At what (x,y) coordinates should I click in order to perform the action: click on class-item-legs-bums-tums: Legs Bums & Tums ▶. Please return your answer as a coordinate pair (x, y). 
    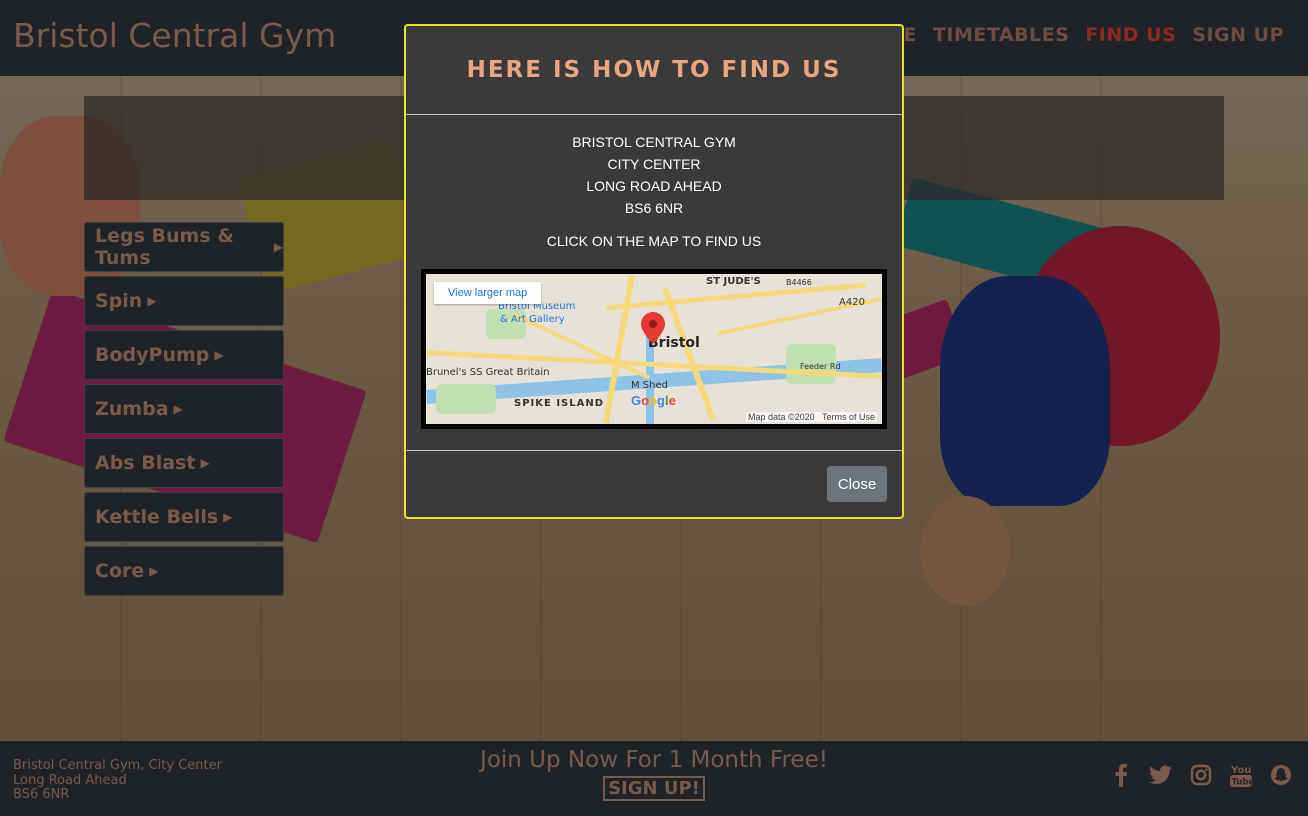
    Looking at the image, I should click on (184, 247).